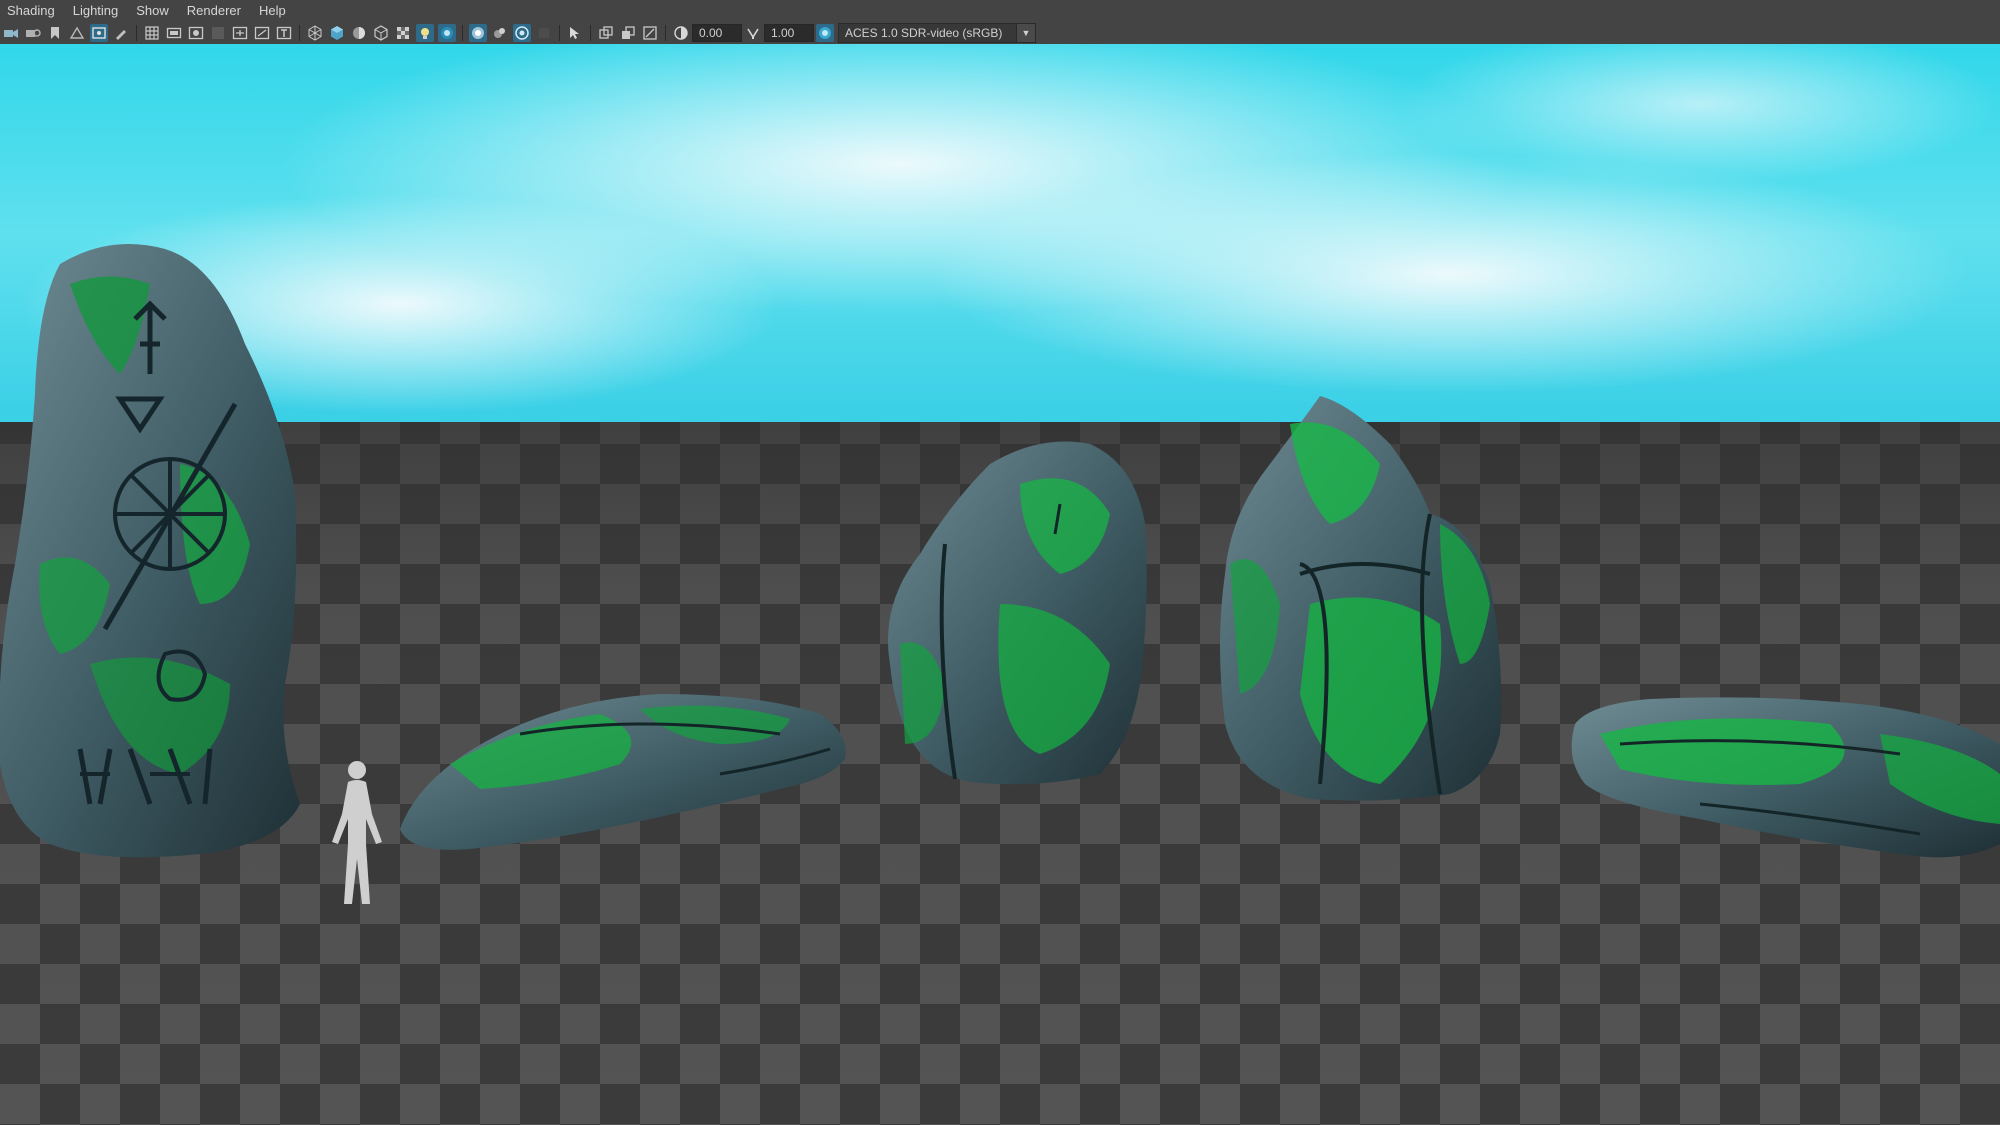 Image resolution: width=2000 pixels, height=1125 pixels. What do you see at coordinates (500, 33) in the screenshot?
I see `anti-aliasing-icon` at bounding box center [500, 33].